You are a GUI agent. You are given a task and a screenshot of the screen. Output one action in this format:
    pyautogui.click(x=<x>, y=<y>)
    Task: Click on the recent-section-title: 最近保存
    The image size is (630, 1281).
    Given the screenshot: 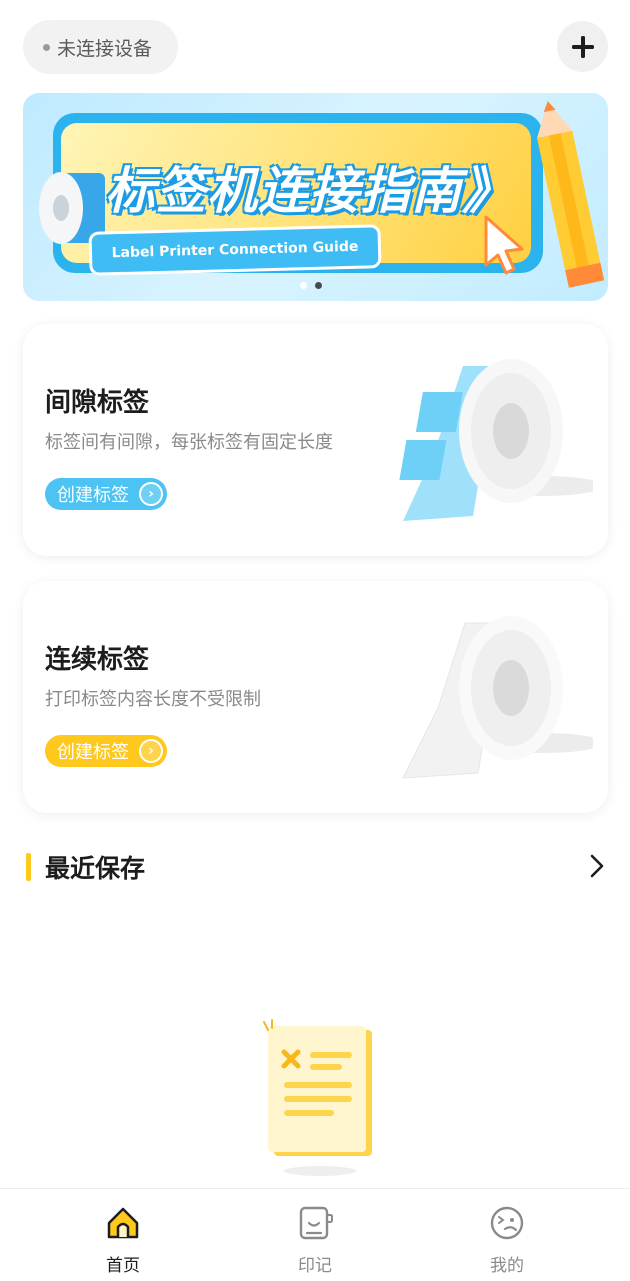 What is the action you would take?
    pyautogui.click(x=95, y=868)
    